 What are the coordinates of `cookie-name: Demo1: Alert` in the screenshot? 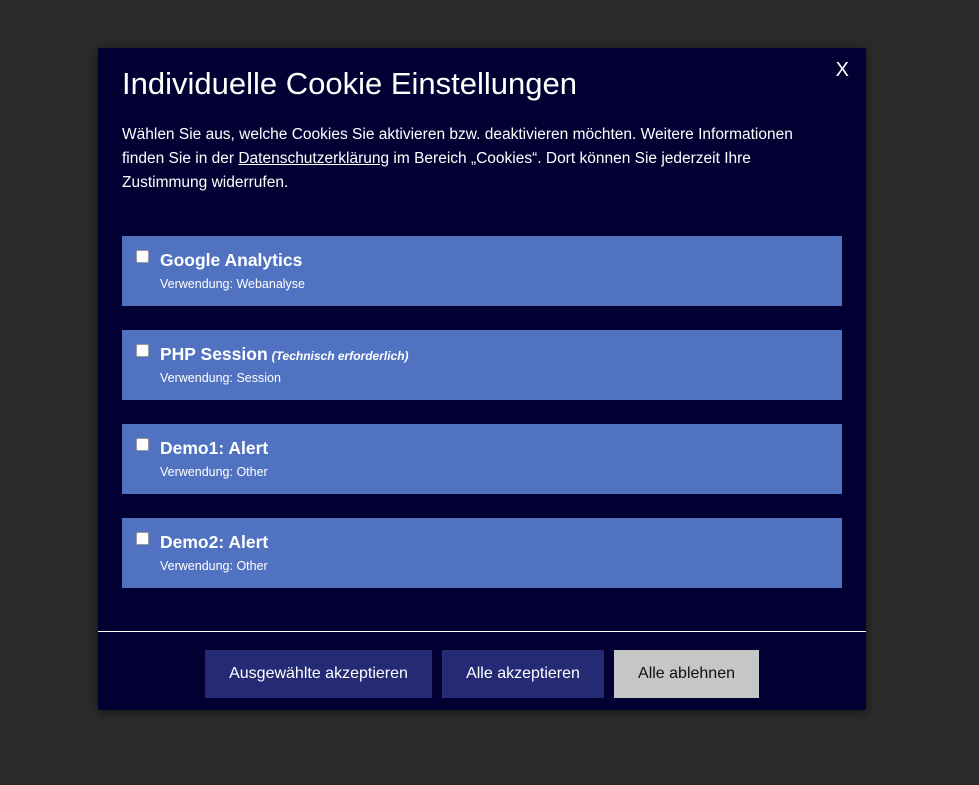 It's located at (214, 448).